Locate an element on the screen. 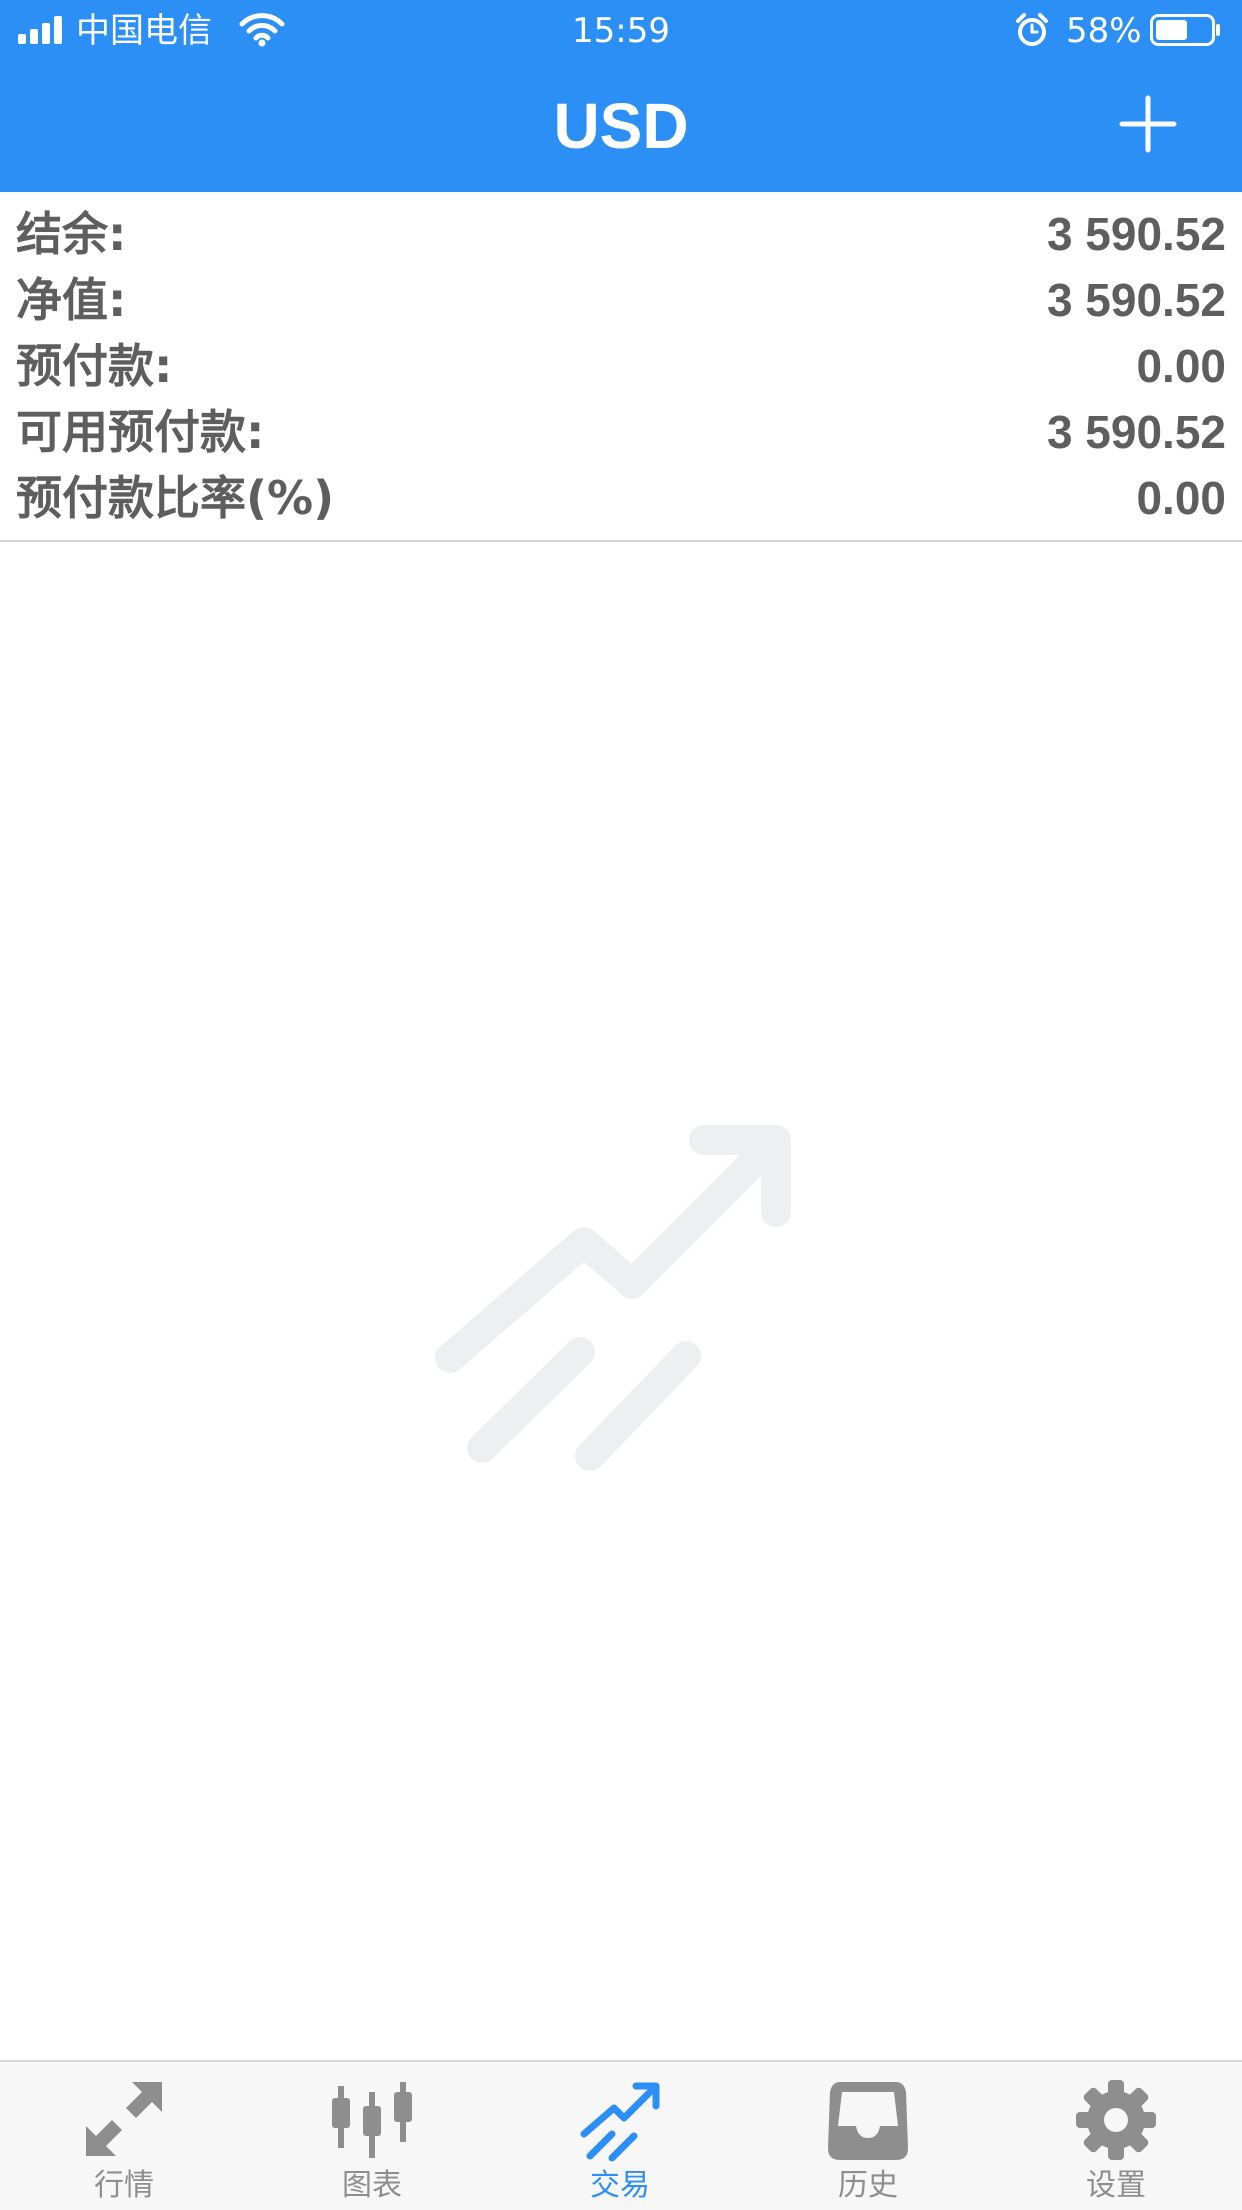 This screenshot has width=1242, height=2210. gear-icon is located at coordinates (1116, 2120).